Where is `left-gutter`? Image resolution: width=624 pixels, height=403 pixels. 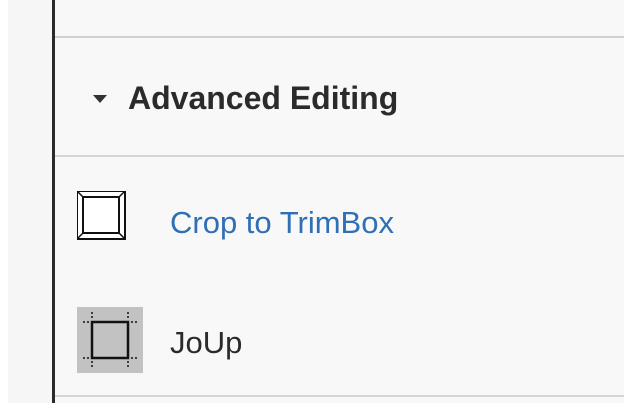
left-gutter is located at coordinates (30, 201).